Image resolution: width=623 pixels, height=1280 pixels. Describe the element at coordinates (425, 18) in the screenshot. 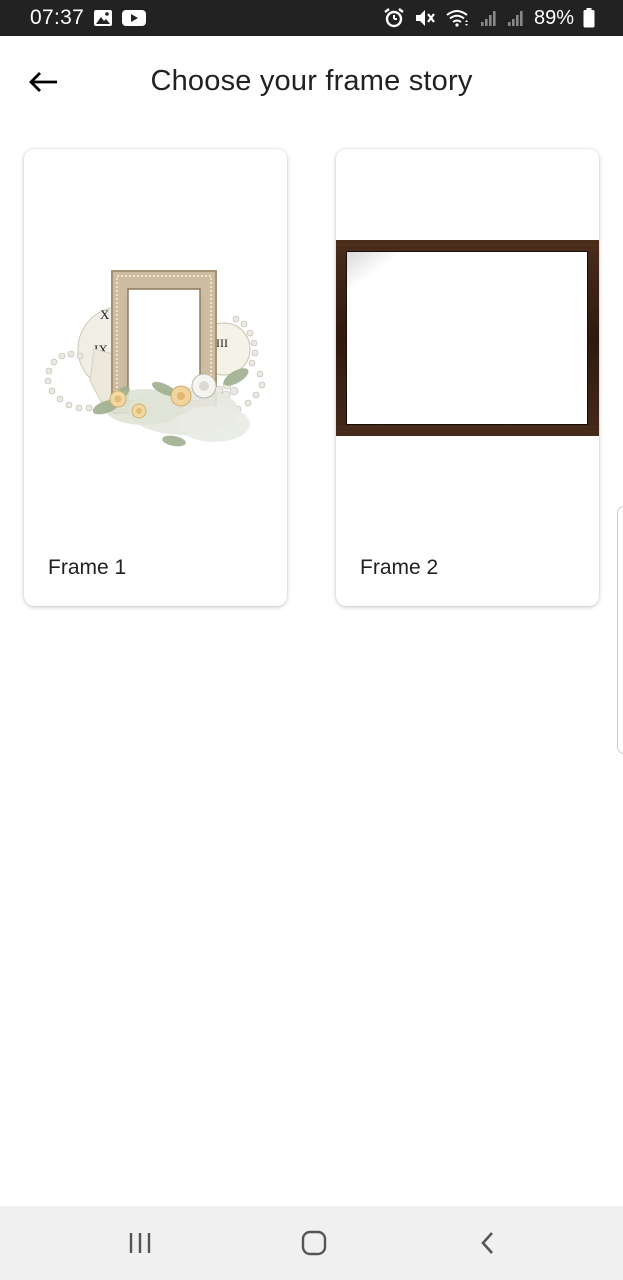

I see `mute-icon` at that location.